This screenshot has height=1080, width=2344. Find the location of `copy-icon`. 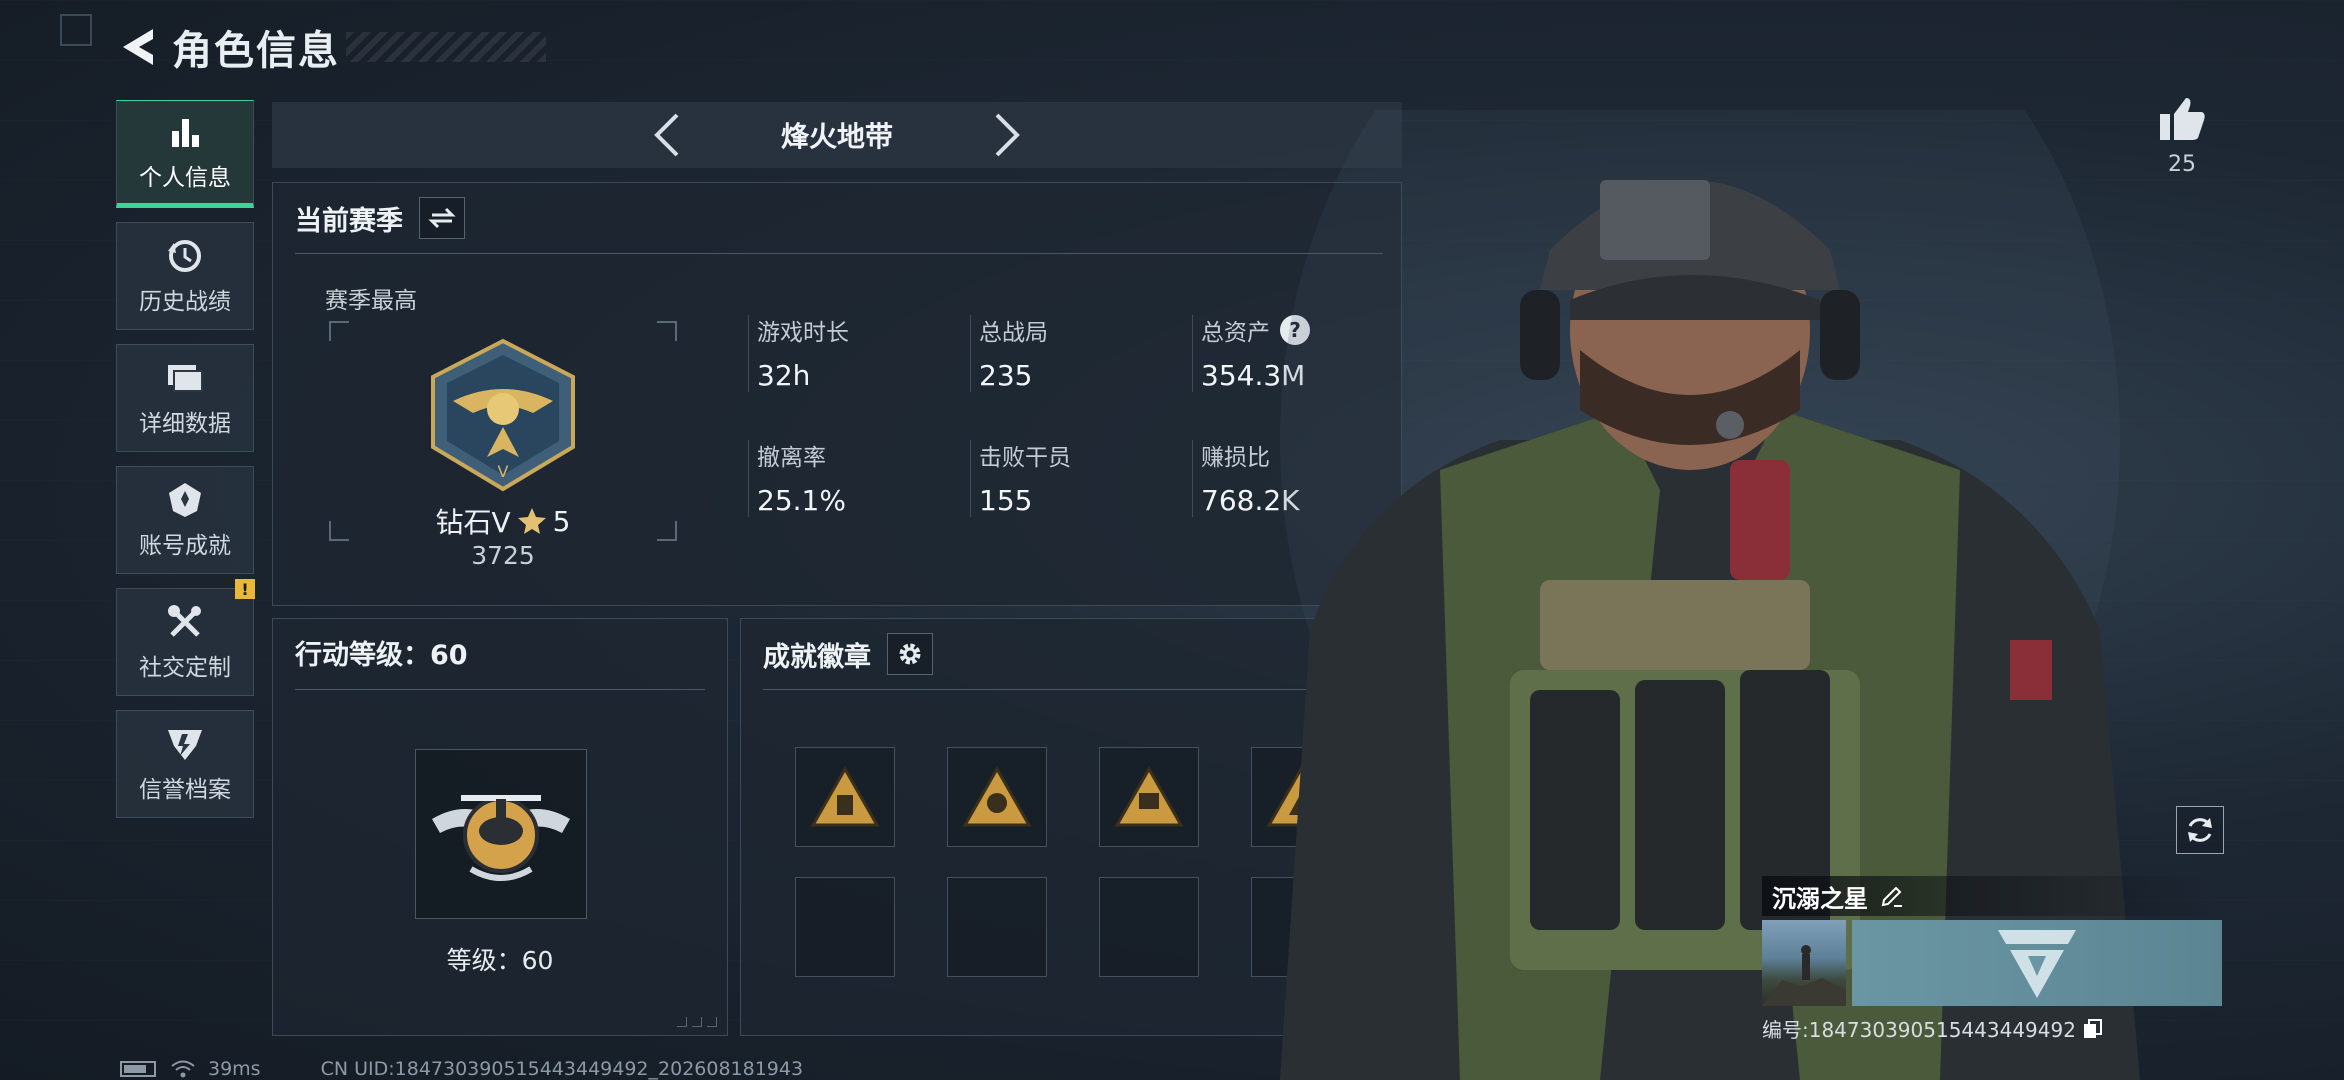

copy-icon is located at coordinates (2092, 1028).